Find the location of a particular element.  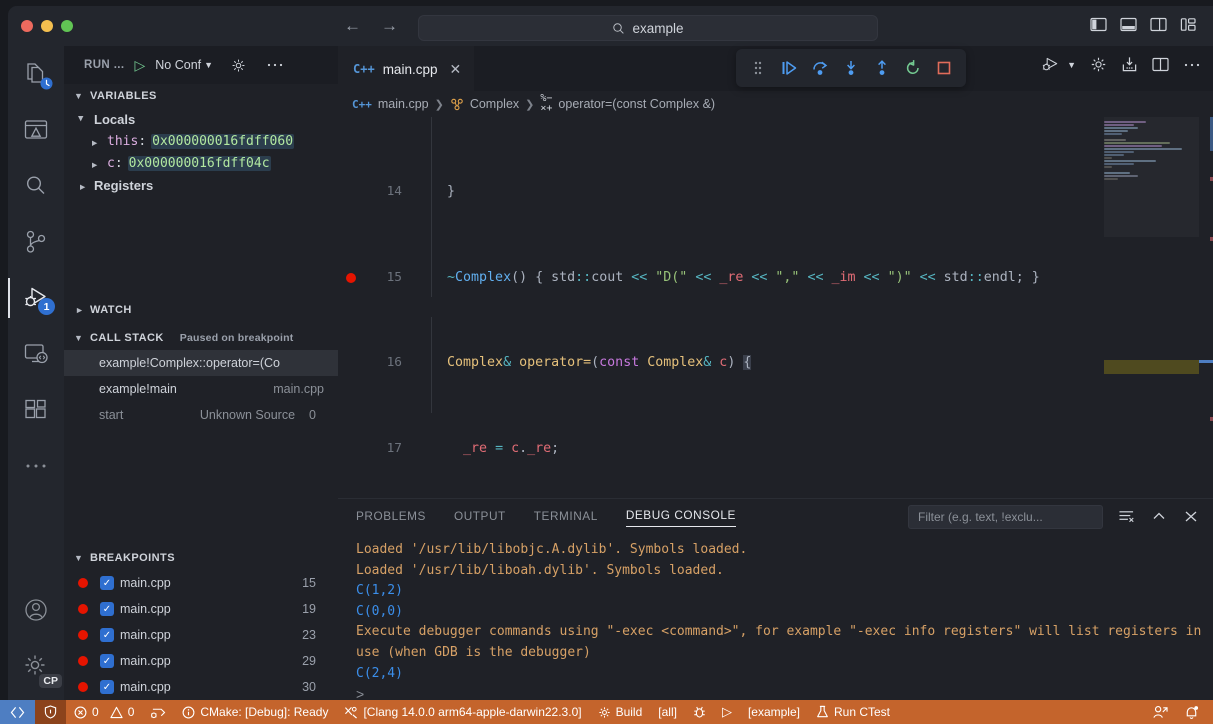

manage-settings-button: CP is located at coordinates (36, 666).